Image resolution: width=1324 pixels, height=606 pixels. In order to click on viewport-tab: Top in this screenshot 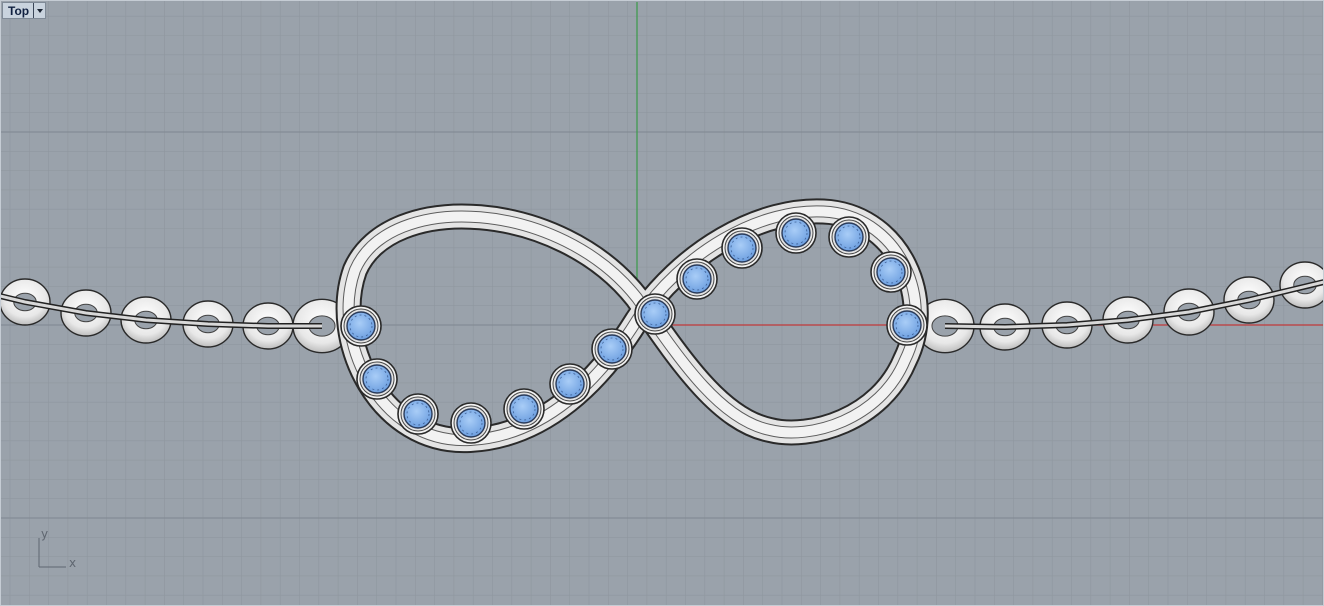, I will do `click(24, 10)`.